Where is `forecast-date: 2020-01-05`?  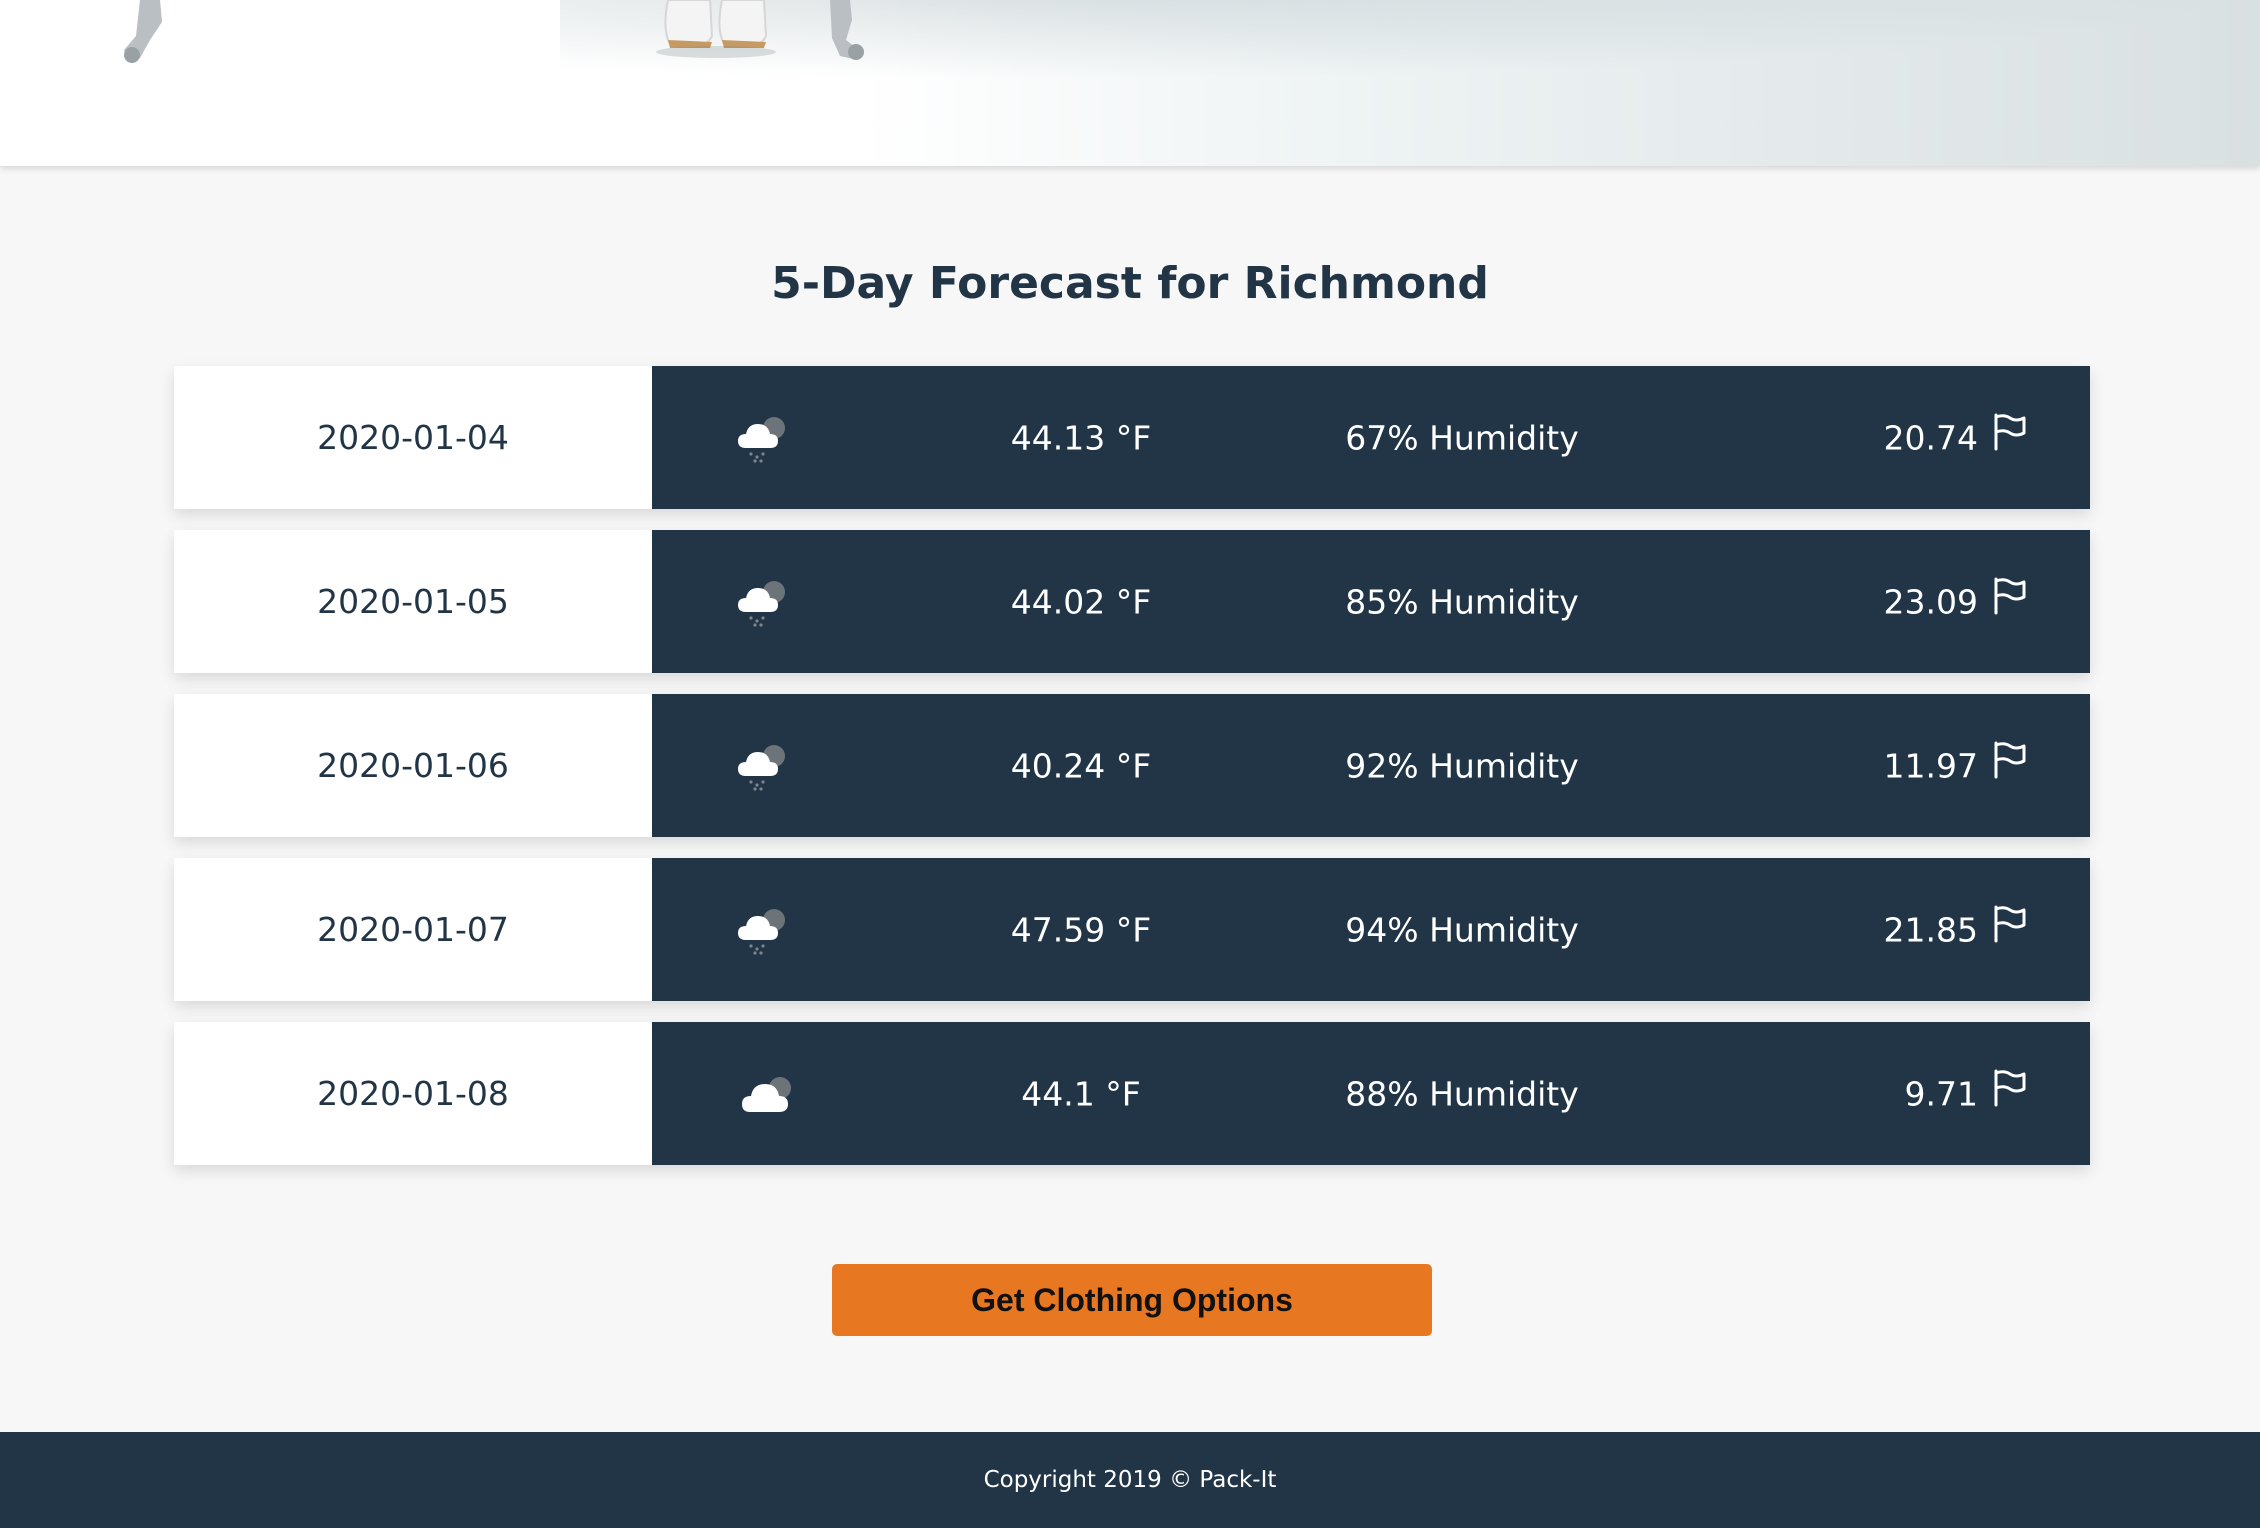
forecast-date: 2020-01-05 is located at coordinates (413, 601).